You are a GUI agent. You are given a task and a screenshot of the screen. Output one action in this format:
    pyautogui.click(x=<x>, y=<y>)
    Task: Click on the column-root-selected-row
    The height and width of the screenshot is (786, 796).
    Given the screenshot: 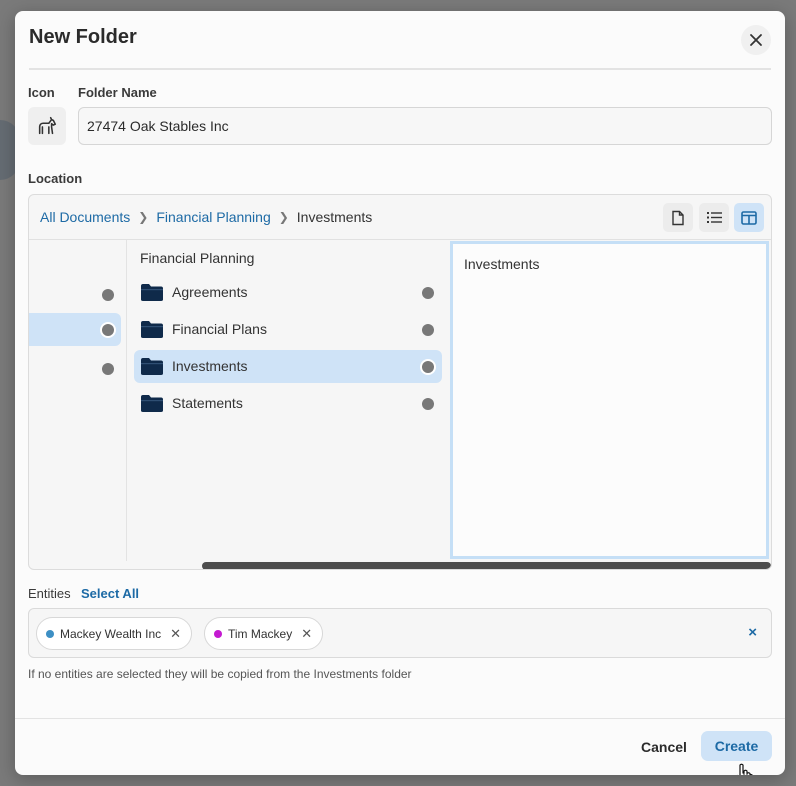 What is the action you would take?
    pyautogui.click(x=75, y=329)
    